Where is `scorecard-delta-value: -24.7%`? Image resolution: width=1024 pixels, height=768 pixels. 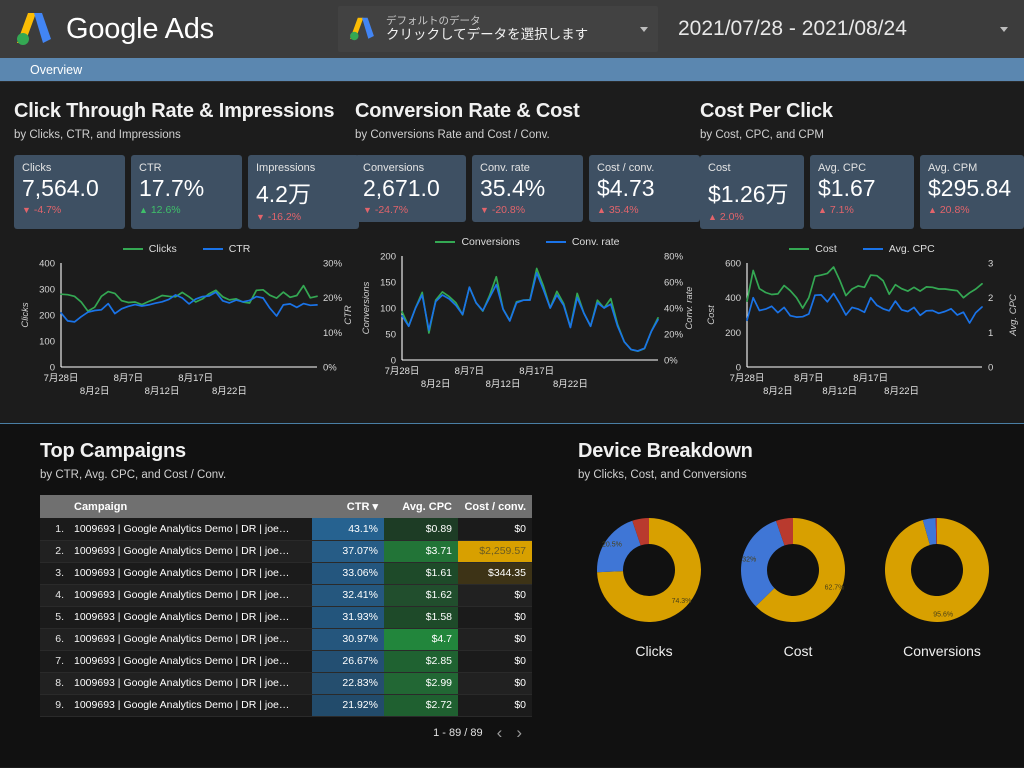 scorecard-delta-value: -24.7% is located at coordinates (391, 210).